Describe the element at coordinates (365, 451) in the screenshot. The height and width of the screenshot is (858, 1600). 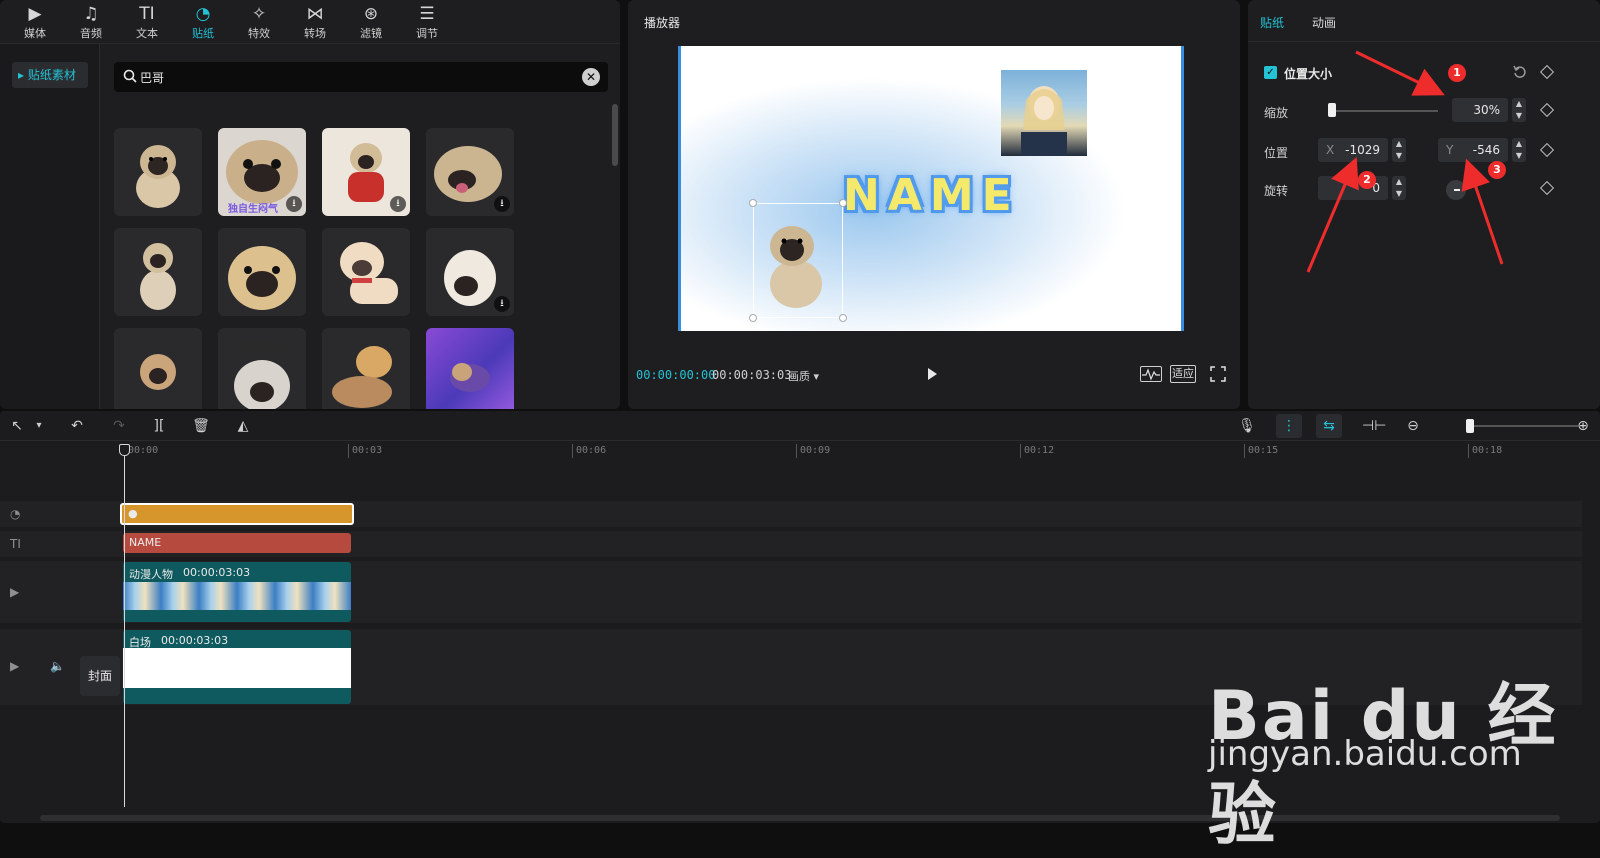
I see `ruler-tick: 00:03` at that location.